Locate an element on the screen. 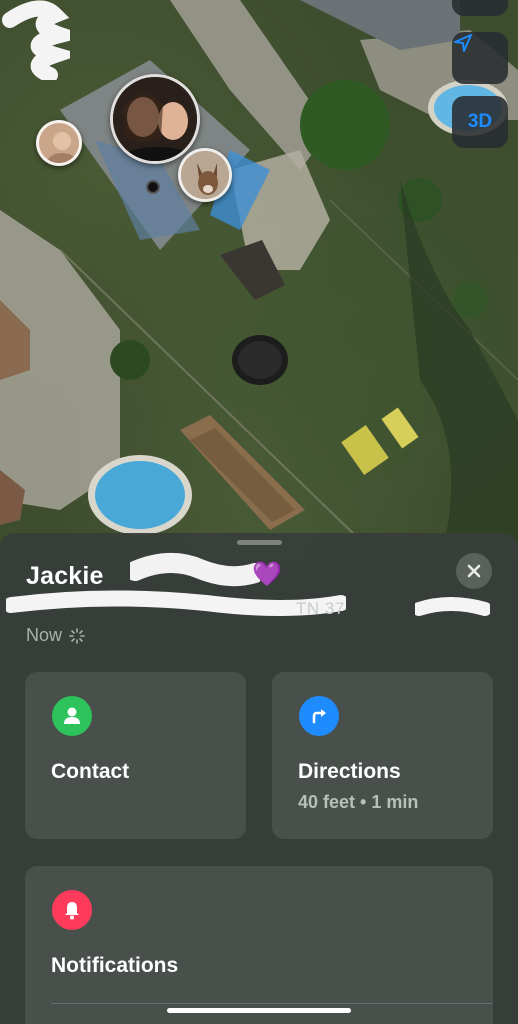  notifications-section: Notifications is located at coordinates (259, 945).